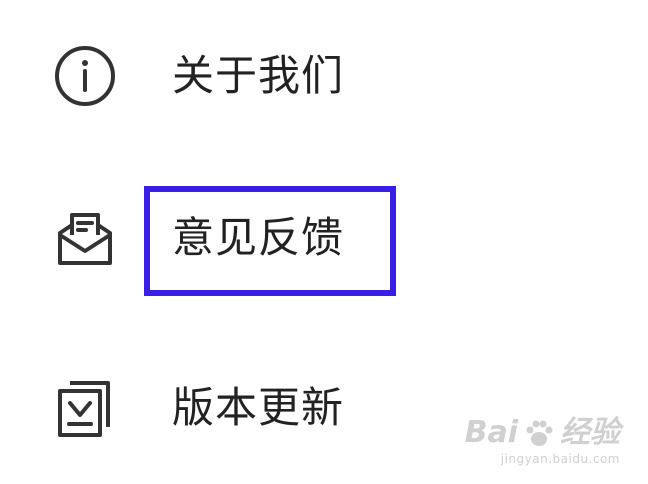 The height and width of the screenshot is (484, 648). I want to click on menu-item-feedback: 意见反馈, so click(230, 238).